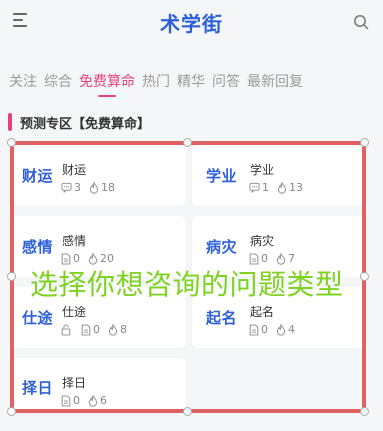 The width and height of the screenshot is (383, 431). Describe the element at coordinates (222, 247) in the screenshot. I see `card-big-label: 病灾` at that location.